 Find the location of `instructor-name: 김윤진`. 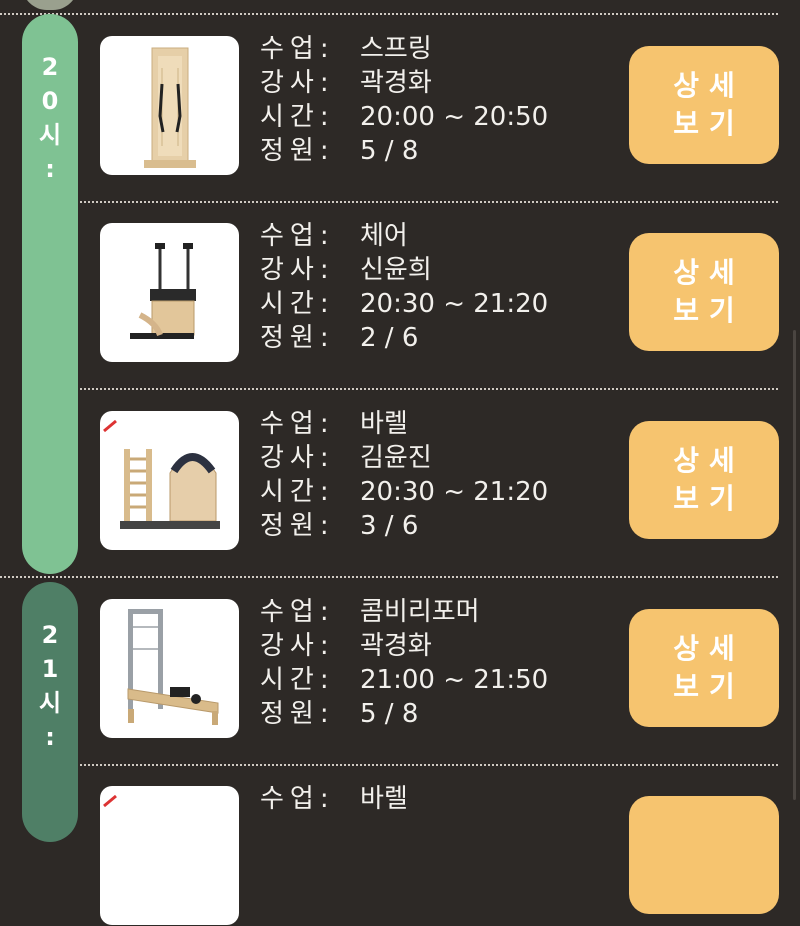

instructor-name: 김윤진 is located at coordinates (396, 458).